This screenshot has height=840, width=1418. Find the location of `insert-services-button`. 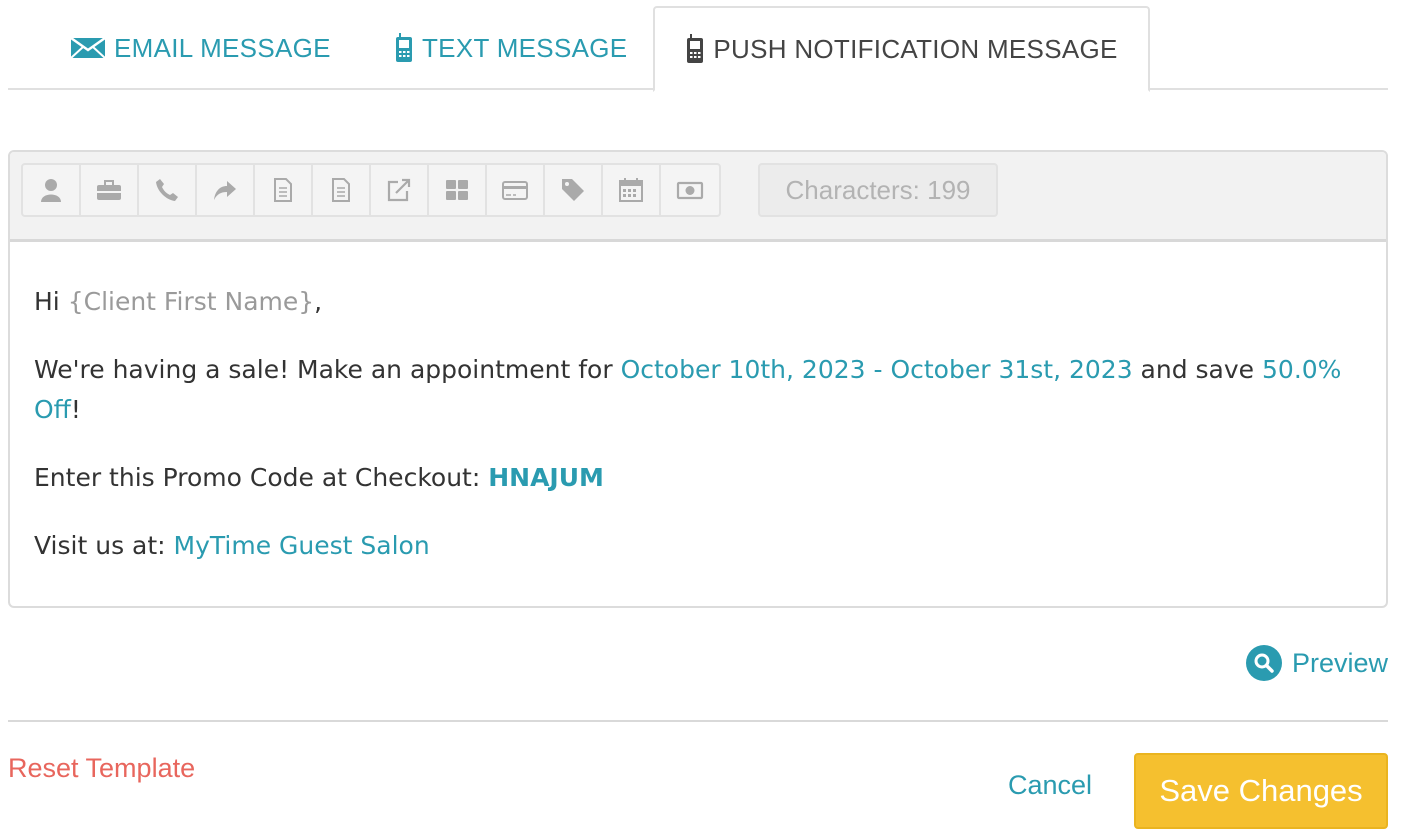

insert-services-button is located at coordinates (458, 190).